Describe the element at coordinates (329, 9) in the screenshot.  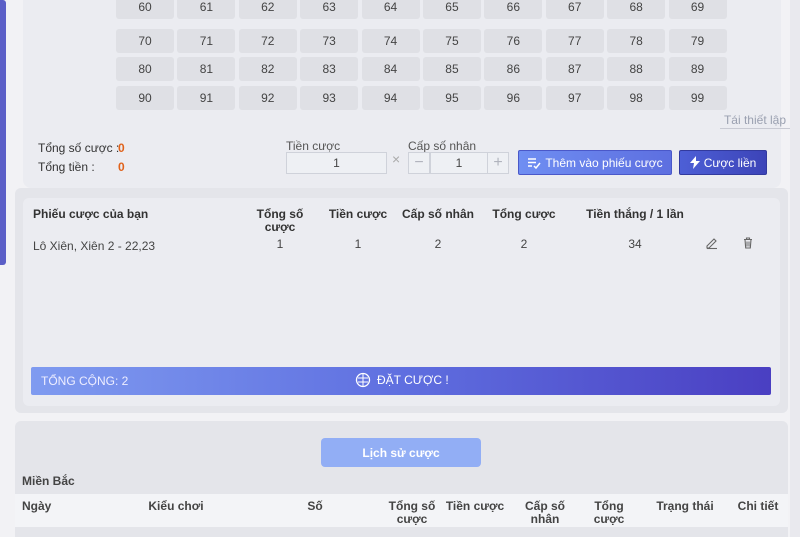
I see `number-cell: 63` at that location.